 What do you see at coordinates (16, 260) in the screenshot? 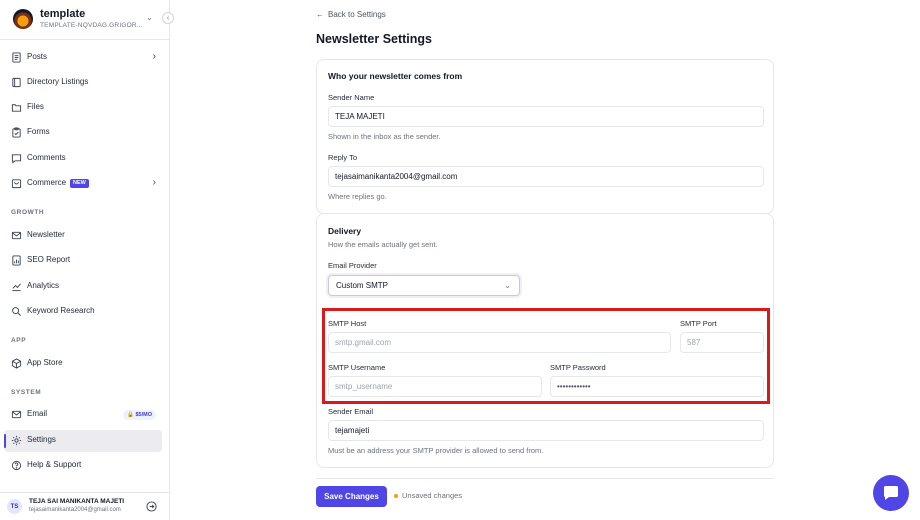
I see `report-icon` at bounding box center [16, 260].